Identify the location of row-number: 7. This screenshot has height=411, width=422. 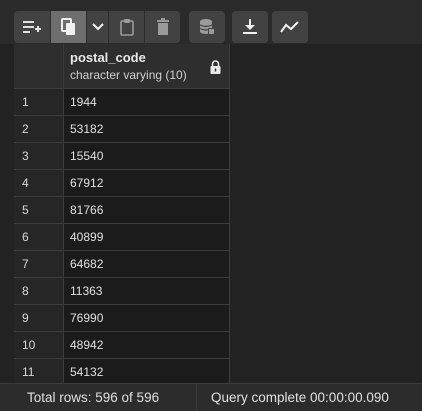
(39, 264).